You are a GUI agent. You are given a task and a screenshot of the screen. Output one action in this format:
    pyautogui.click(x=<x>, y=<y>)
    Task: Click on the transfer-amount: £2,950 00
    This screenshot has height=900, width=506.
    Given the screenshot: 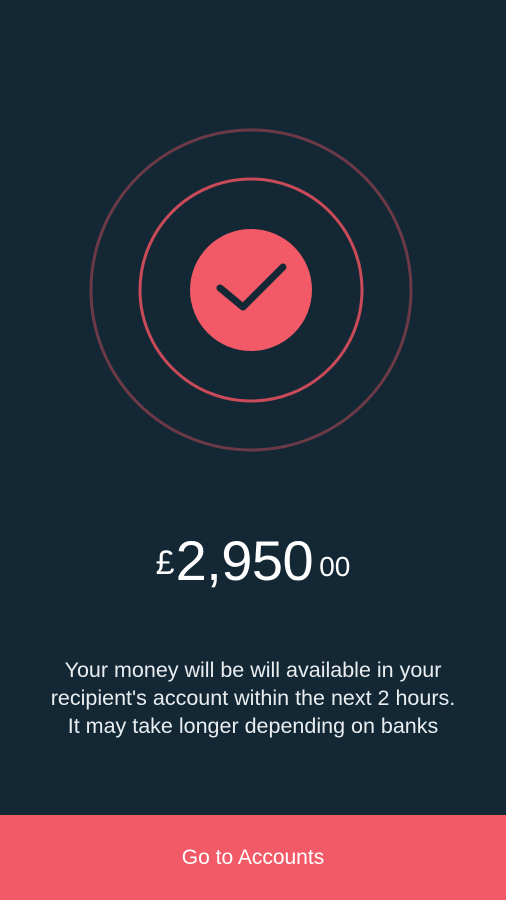 What is the action you would take?
    pyautogui.click(x=253, y=560)
    